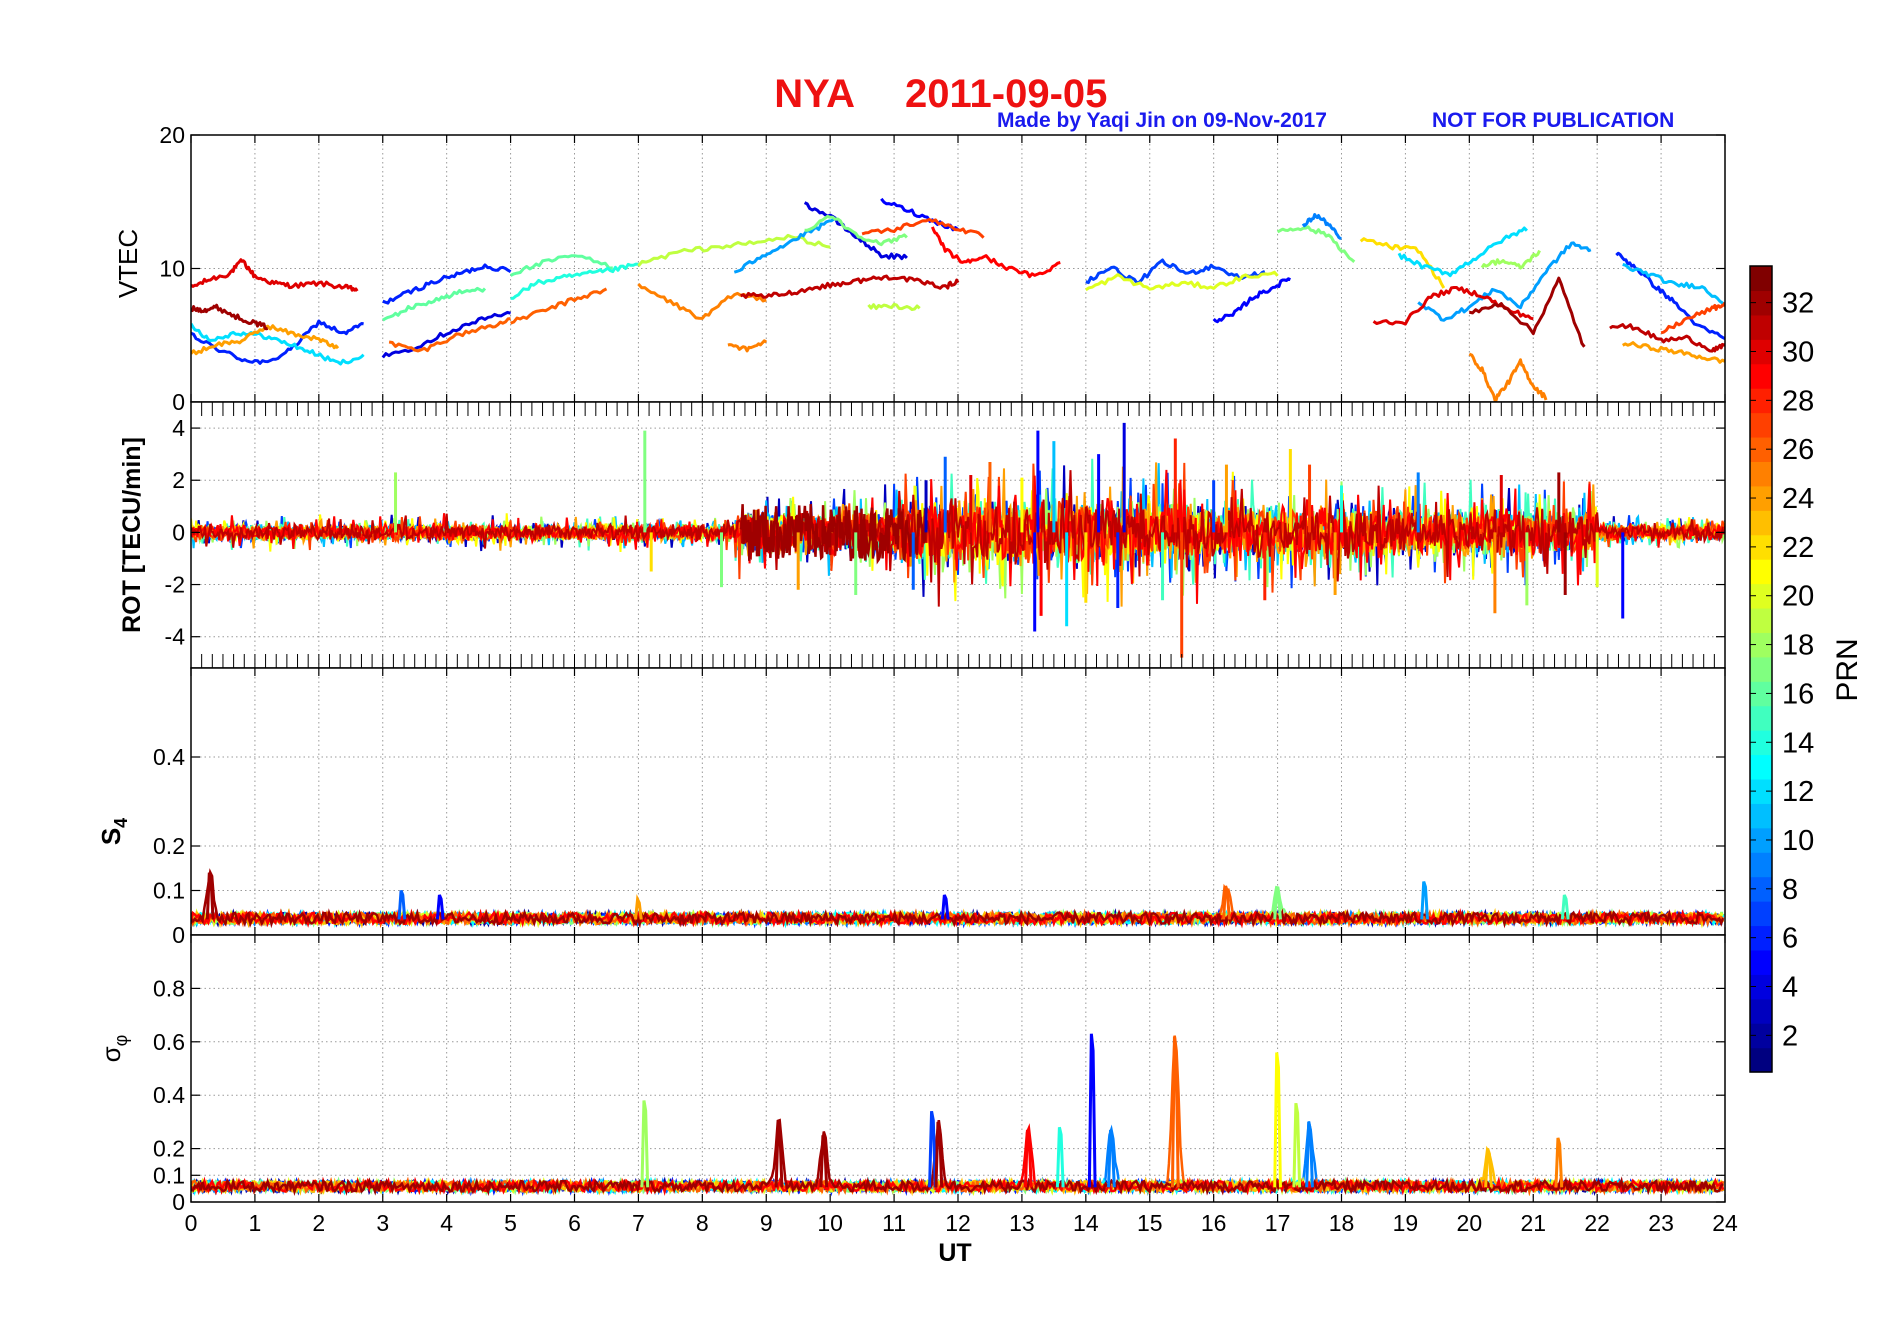 Image resolution: width=1904 pixels, height=1330 pixels. What do you see at coordinates (1790, 939) in the screenshot?
I see `colorbar-tick-label: 6` at bounding box center [1790, 939].